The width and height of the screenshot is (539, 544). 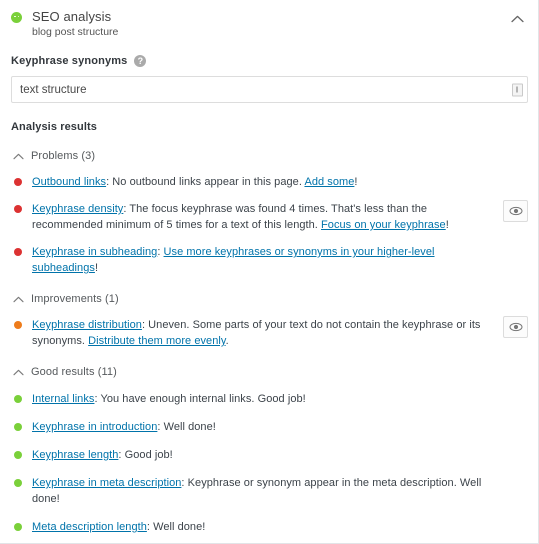 I want to click on section-toggle-good-results: Good results (11), so click(x=269, y=372).